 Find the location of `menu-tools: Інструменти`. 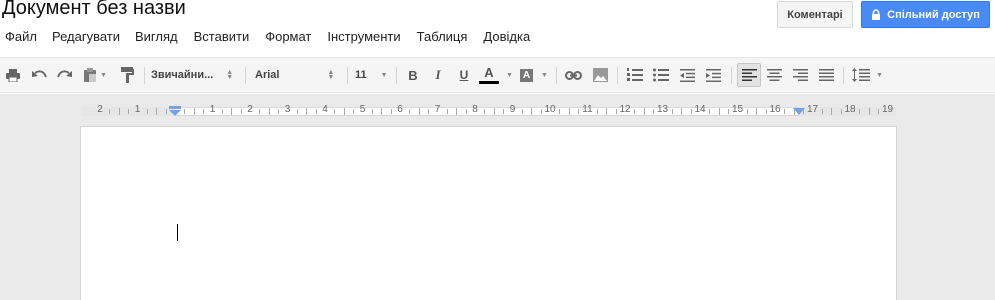

menu-tools: Інструменти is located at coordinates (361, 37).